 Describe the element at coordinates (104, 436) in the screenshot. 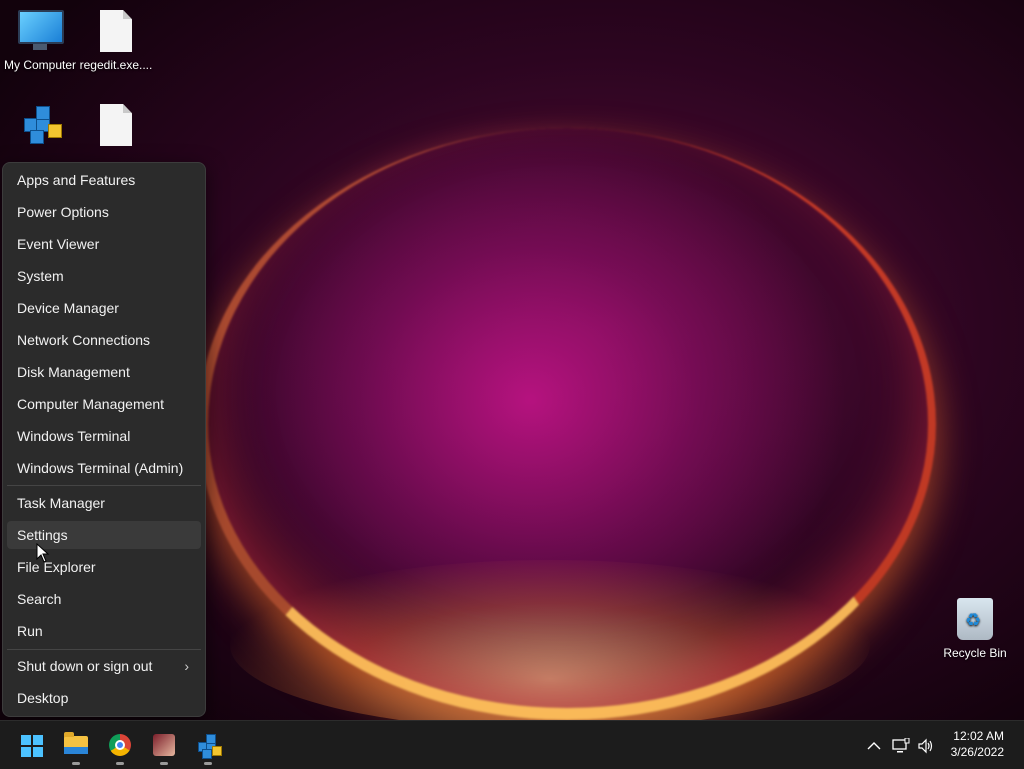

I see `menu-item-windows-terminal: Windows Terminal` at that location.